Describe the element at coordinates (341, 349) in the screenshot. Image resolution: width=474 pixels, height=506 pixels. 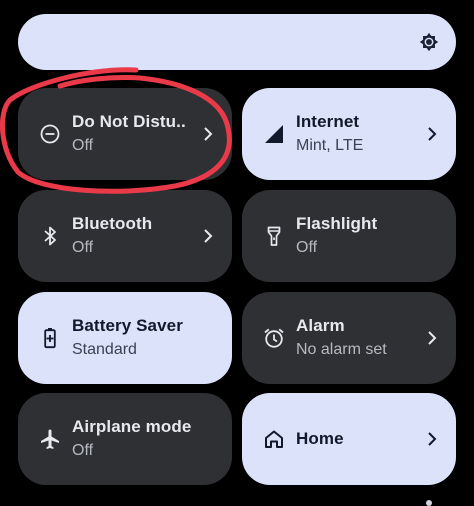
I see `tile-status: No alarm set` at that location.